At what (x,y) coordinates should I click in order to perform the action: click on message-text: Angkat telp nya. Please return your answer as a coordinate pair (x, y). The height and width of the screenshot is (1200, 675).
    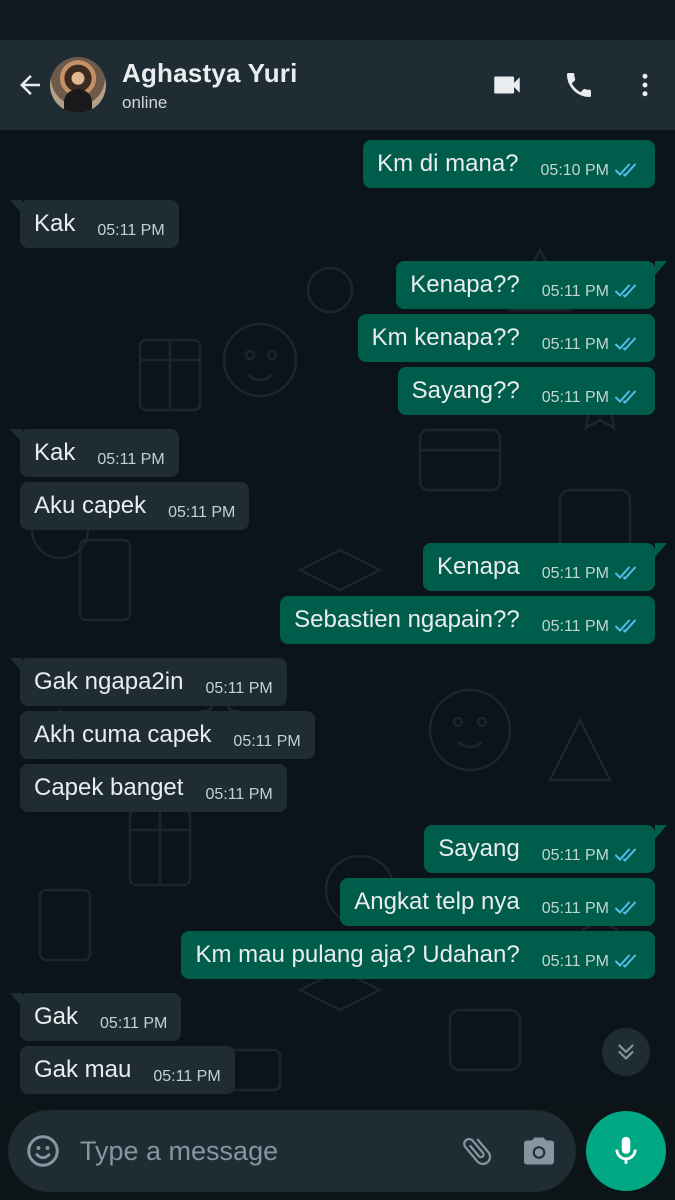
    Looking at the image, I should click on (437, 901).